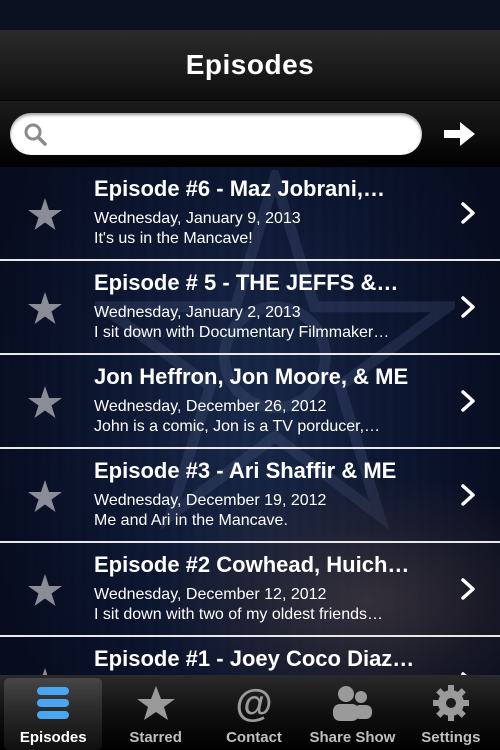 The width and height of the screenshot is (500, 750). I want to click on navigation-bar: Episodes, so click(250, 65).